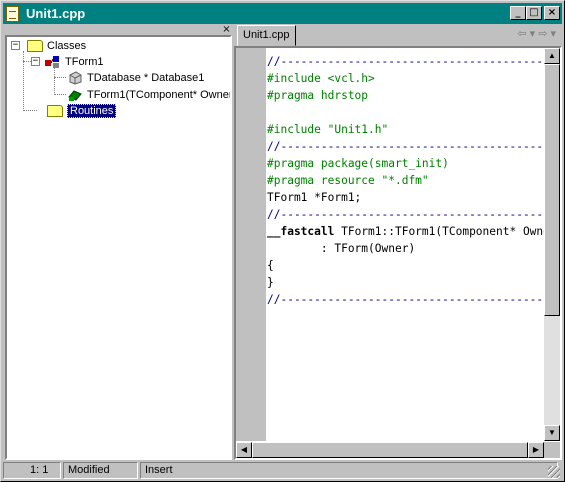  I want to click on code-line: #pragma package(smart_init), so click(406, 163).